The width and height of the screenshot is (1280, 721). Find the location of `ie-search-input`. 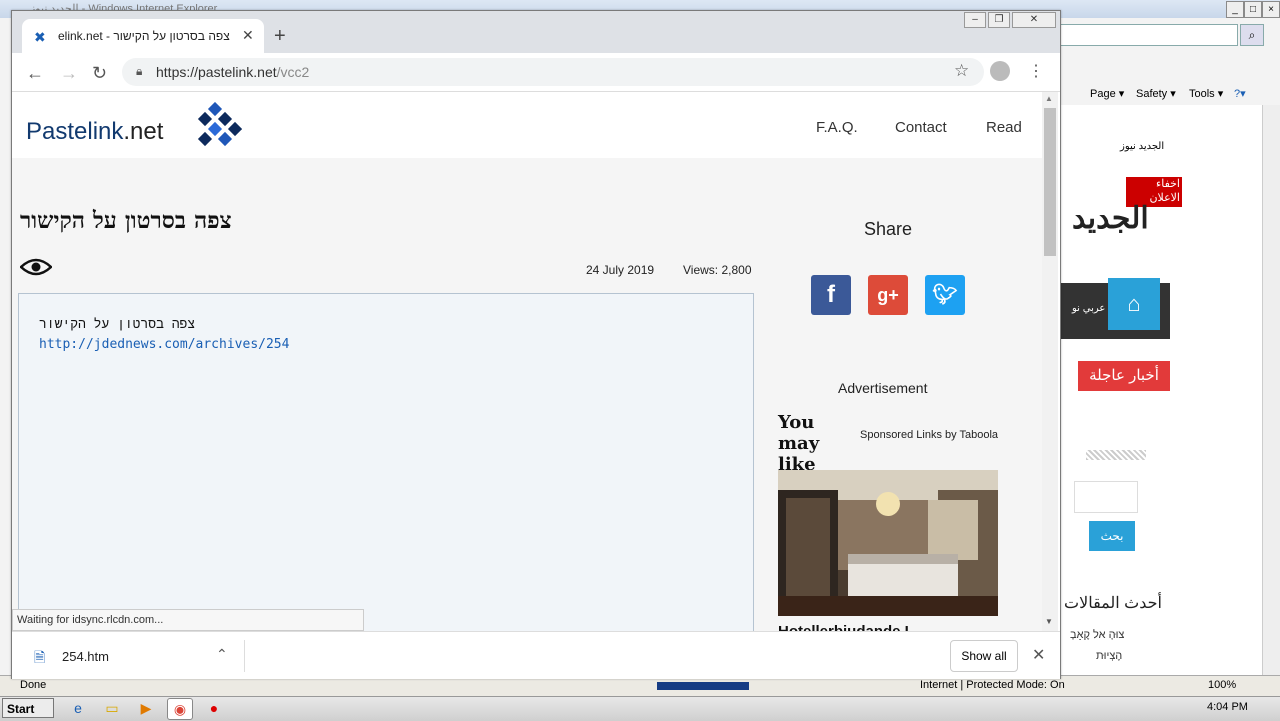

ie-search-input is located at coordinates (1149, 35).